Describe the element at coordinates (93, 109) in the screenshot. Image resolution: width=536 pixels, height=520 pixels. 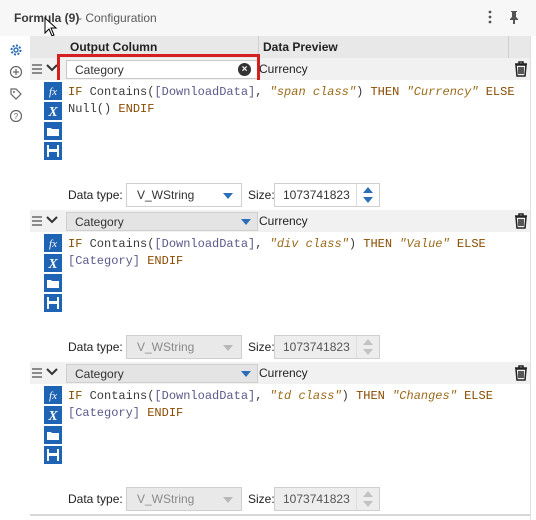
I see `expression-token: Null()` at that location.